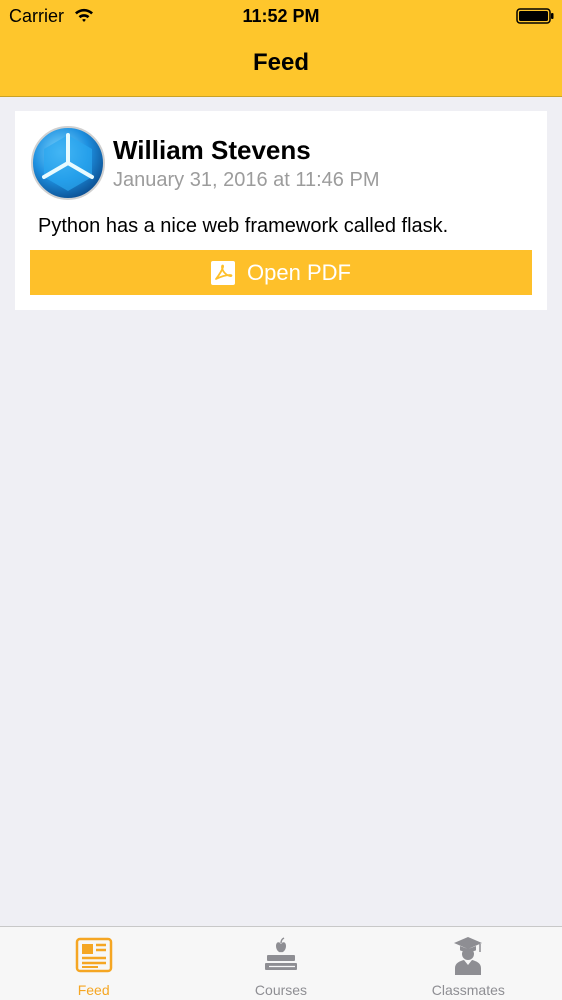  I want to click on tab-classmates-label: Classmates, so click(468, 990).